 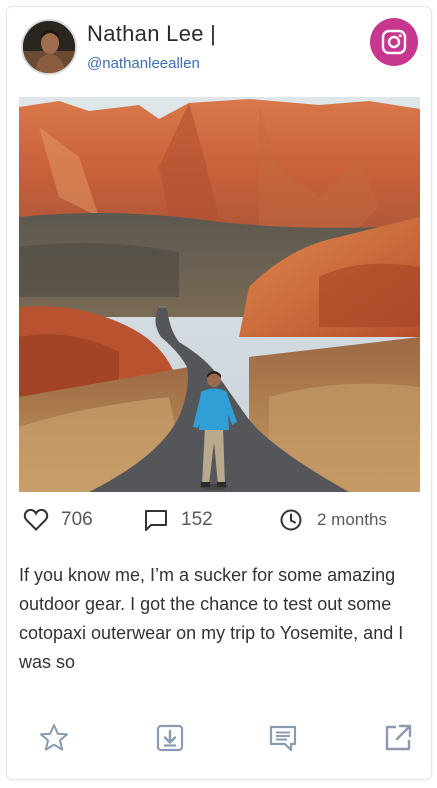 What do you see at coordinates (219, 520) in the screenshot?
I see `post-stats: 706 152 2 months` at bounding box center [219, 520].